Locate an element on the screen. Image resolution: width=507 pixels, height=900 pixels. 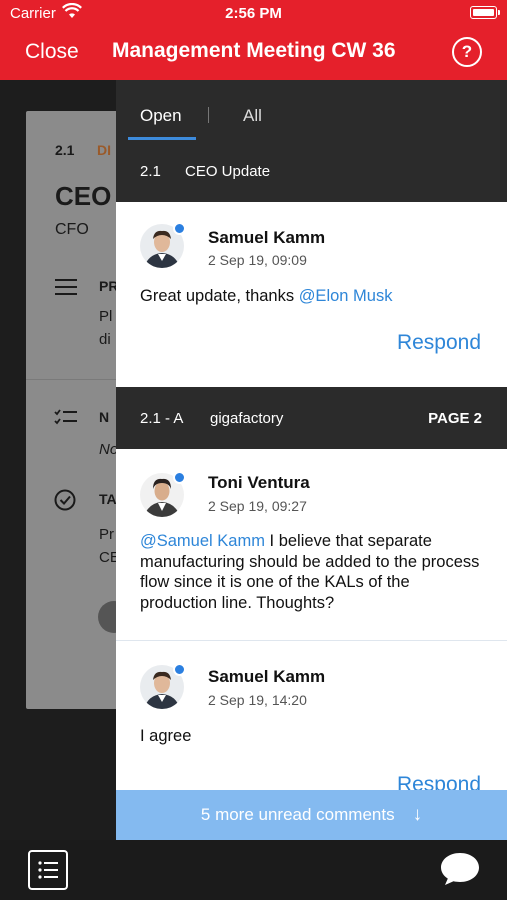
chat-bubble-icon is located at coordinates (460, 869).